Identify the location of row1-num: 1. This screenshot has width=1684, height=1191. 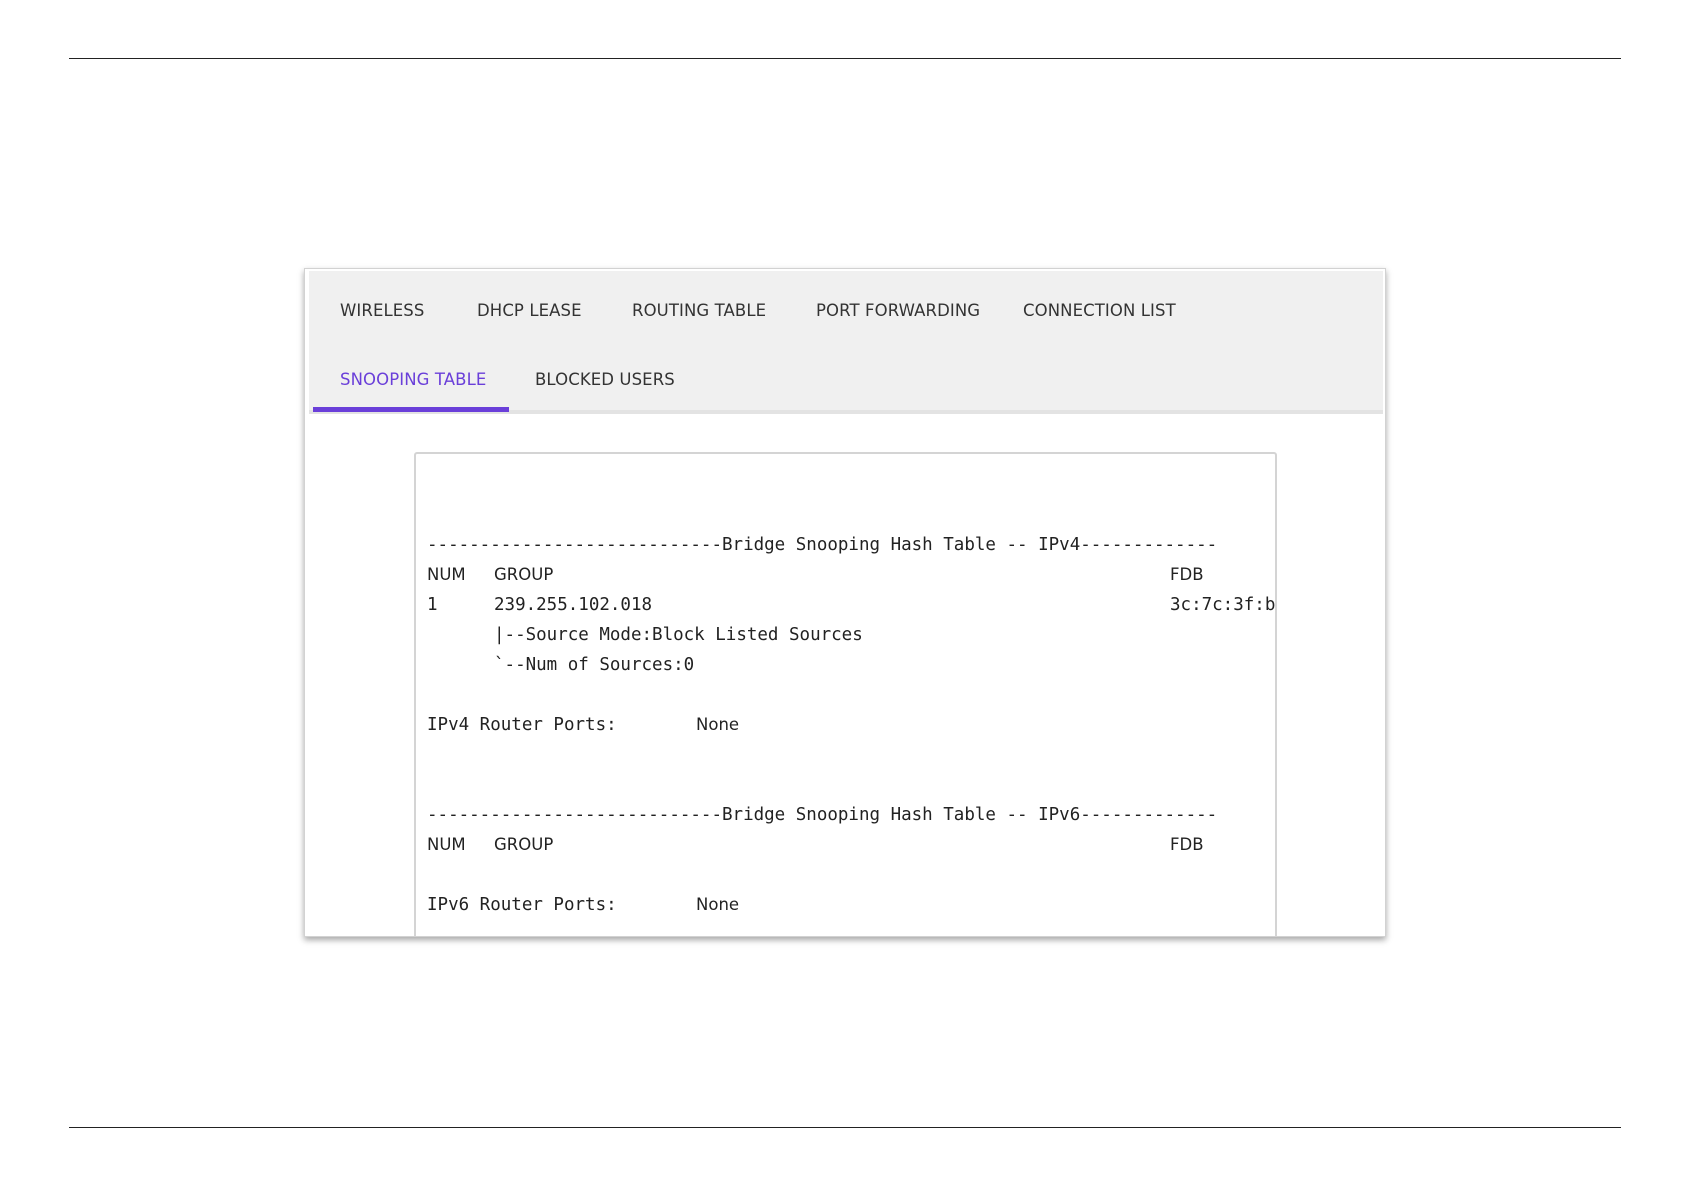
(432, 605).